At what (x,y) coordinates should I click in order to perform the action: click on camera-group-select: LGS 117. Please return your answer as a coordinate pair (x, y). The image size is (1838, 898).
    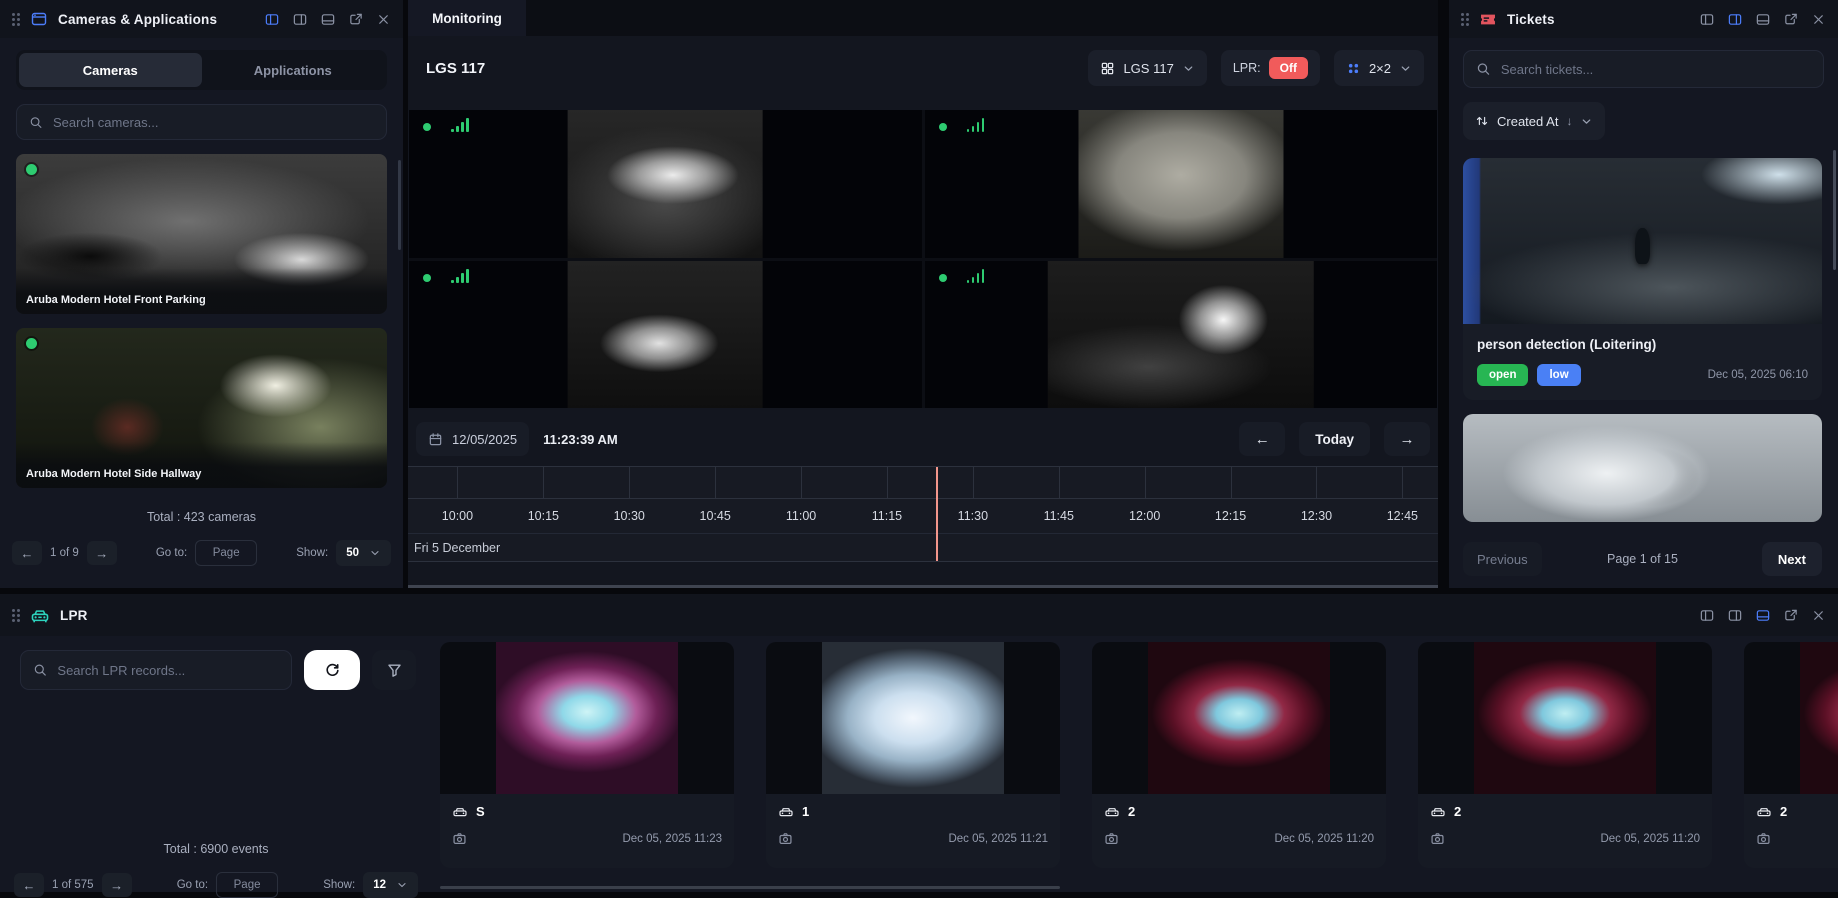
    Looking at the image, I should click on (1147, 68).